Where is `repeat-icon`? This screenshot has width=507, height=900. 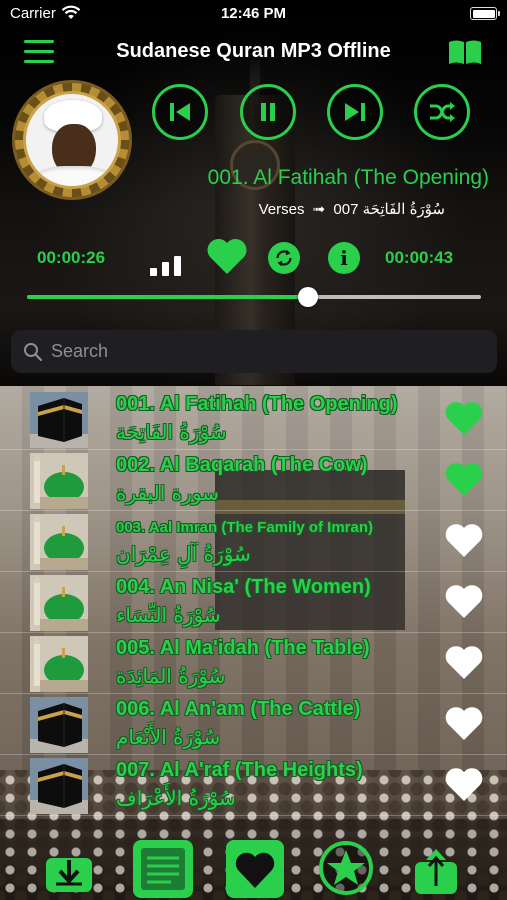
repeat-icon is located at coordinates (284, 258).